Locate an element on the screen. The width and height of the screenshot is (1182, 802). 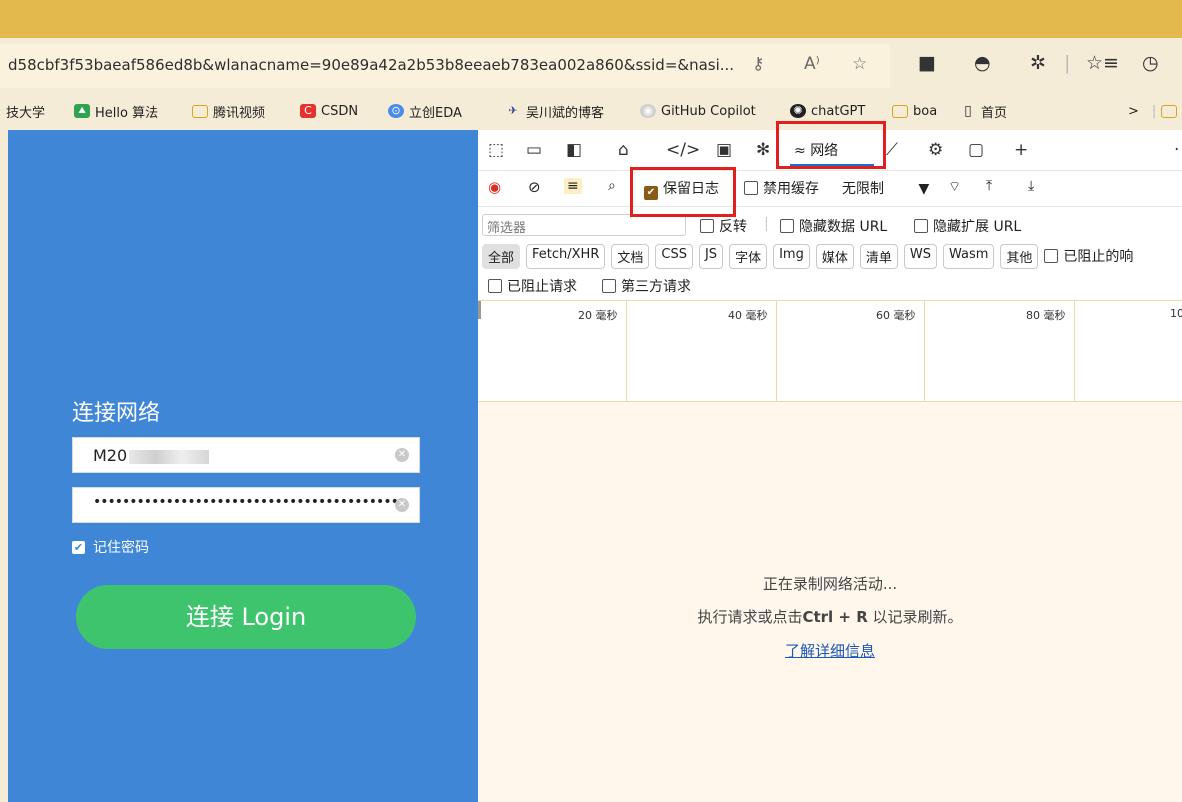
inspect-element-icon: ⬚ is located at coordinates (496, 150).